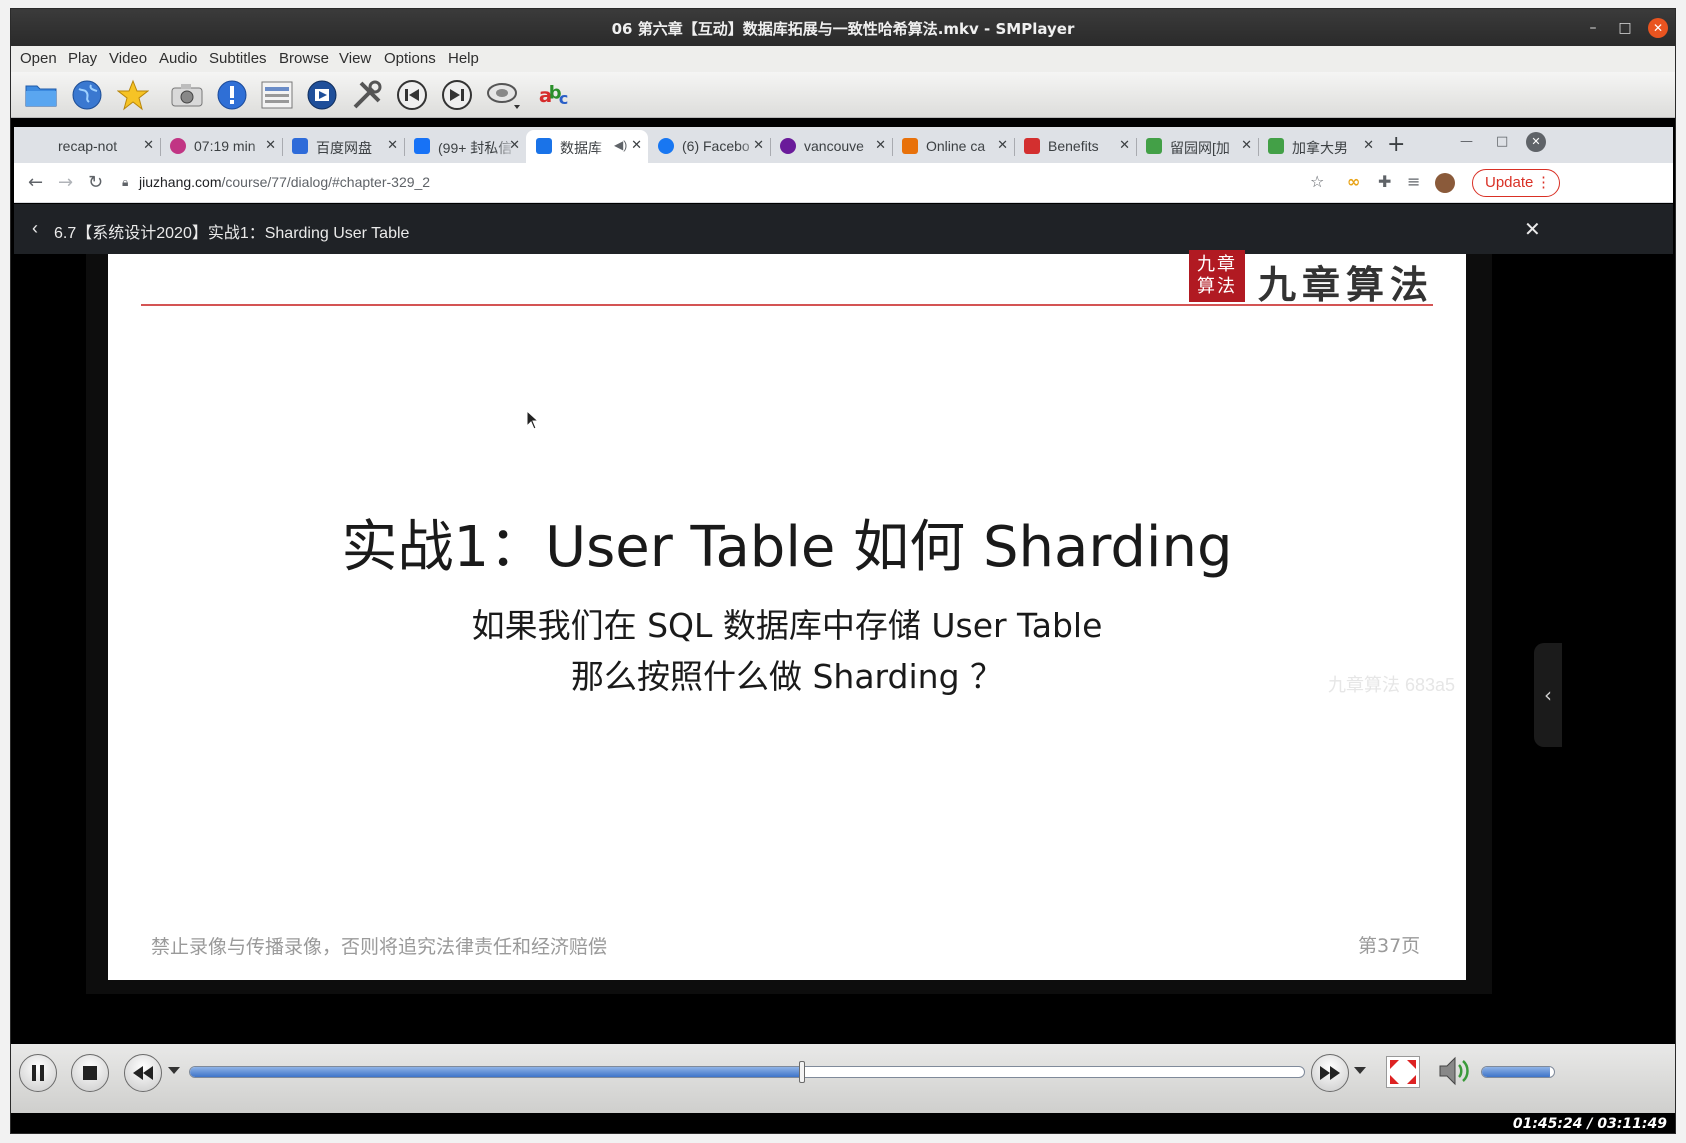 This screenshot has height=1143, width=1686. What do you see at coordinates (1217, 275) in the screenshot?
I see `seal-text: 九章算法` at bounding box center [1217, 275].